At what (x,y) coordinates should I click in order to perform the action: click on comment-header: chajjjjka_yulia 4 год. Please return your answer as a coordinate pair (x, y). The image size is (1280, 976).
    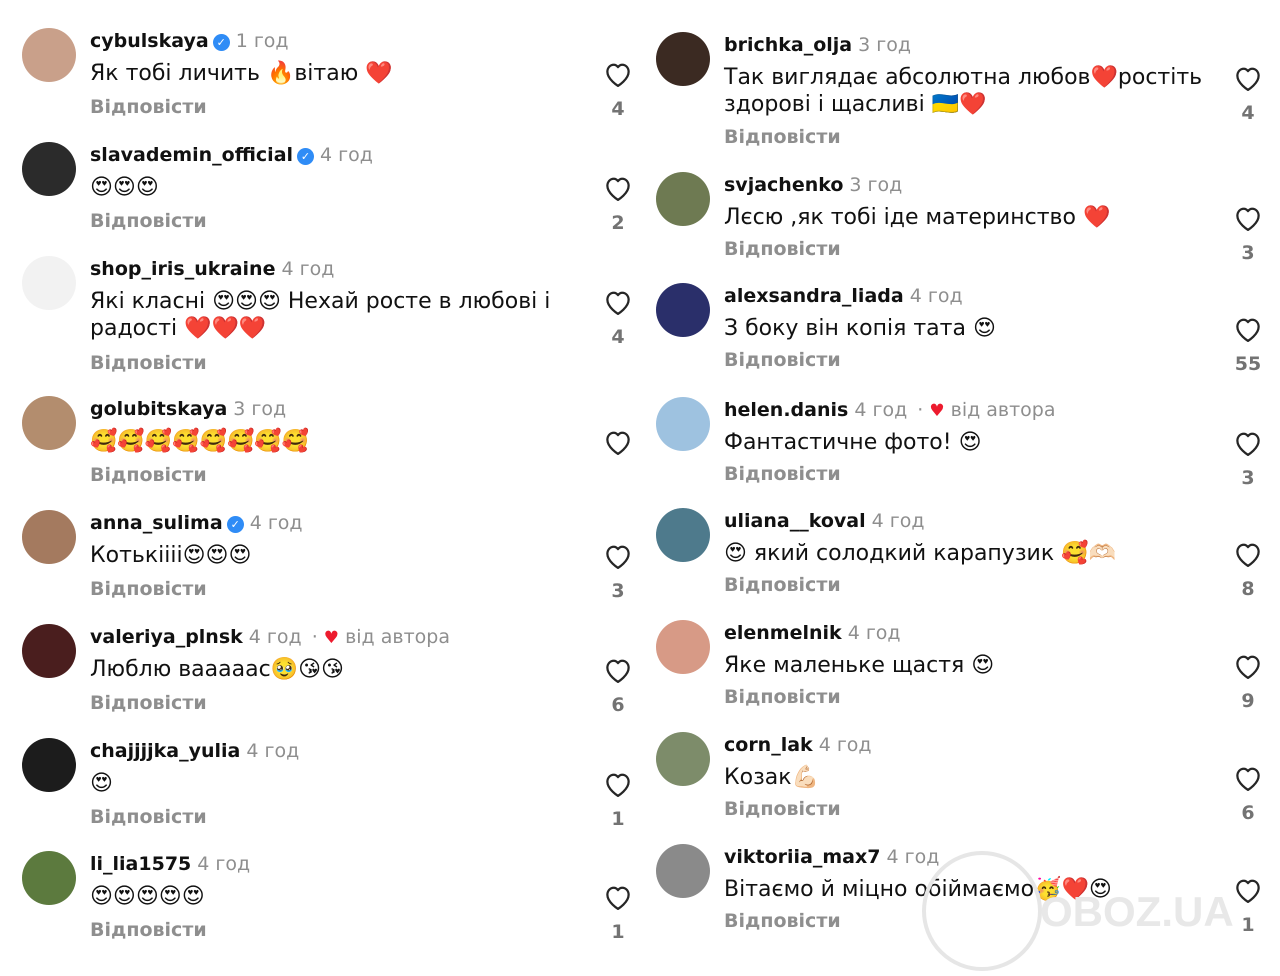
    Looking at the image, I should click on (194, 751).